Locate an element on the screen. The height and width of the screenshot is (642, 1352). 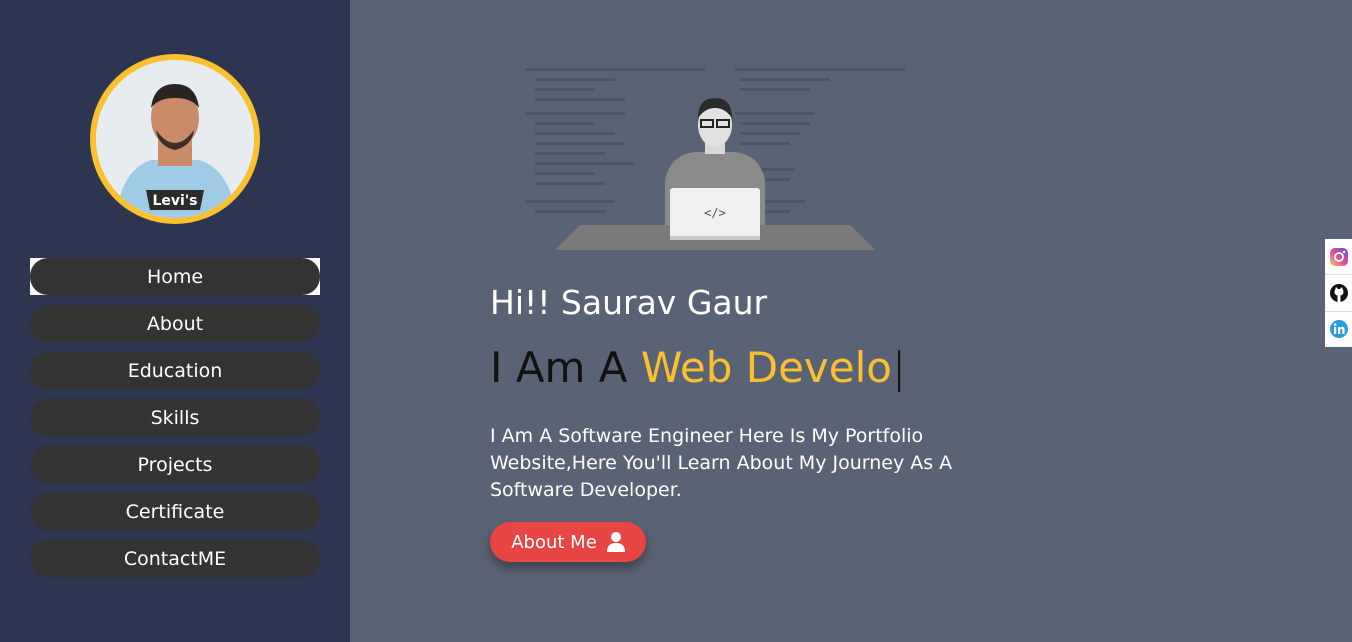
nav-item-contact: ContactME is located at coordinates (175, 558).